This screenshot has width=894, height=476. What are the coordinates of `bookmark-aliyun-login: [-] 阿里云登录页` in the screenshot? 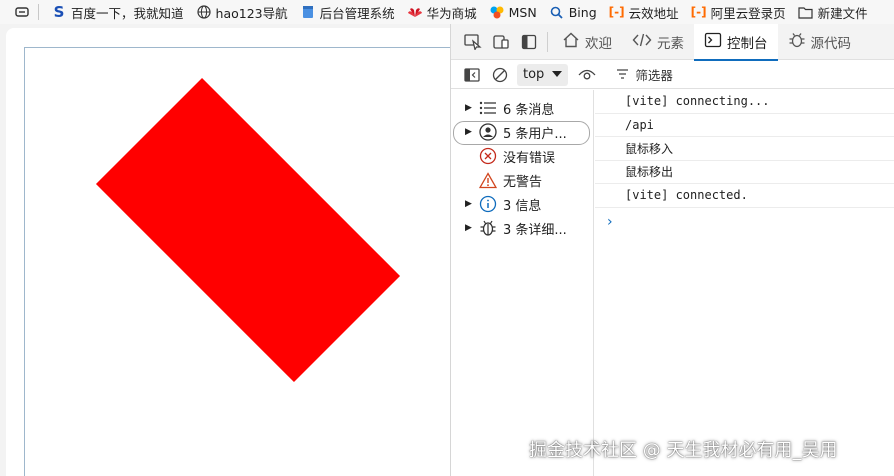 It's located at (738, 12).